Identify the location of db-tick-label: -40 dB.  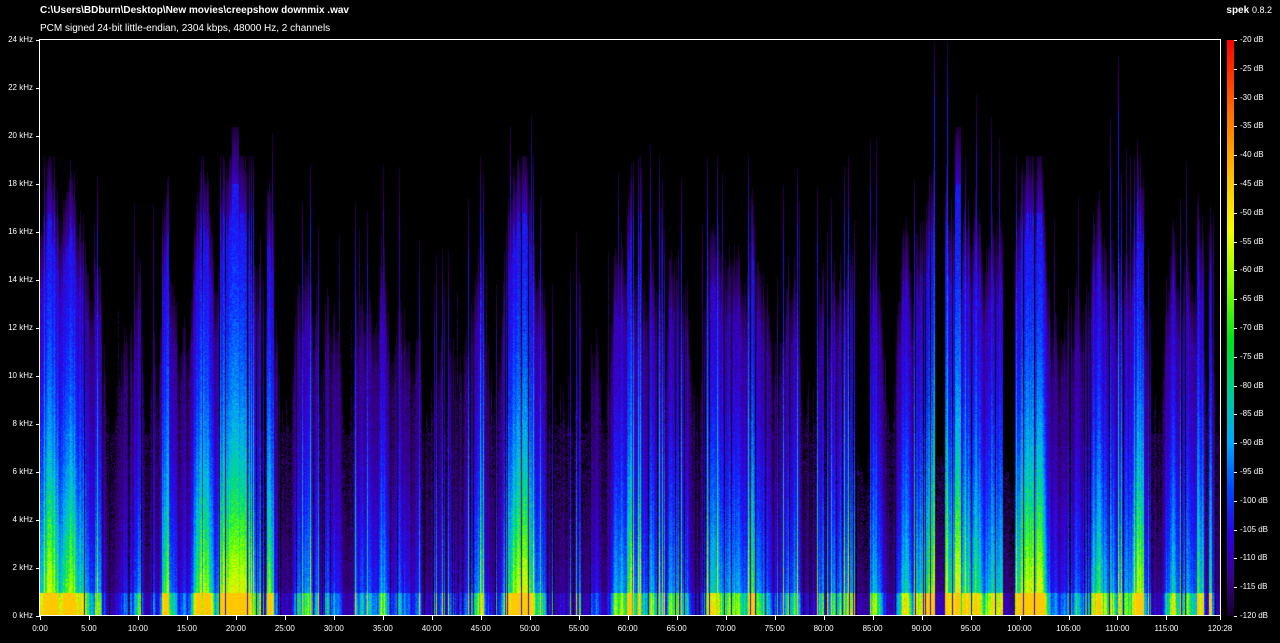
(1252, 155).